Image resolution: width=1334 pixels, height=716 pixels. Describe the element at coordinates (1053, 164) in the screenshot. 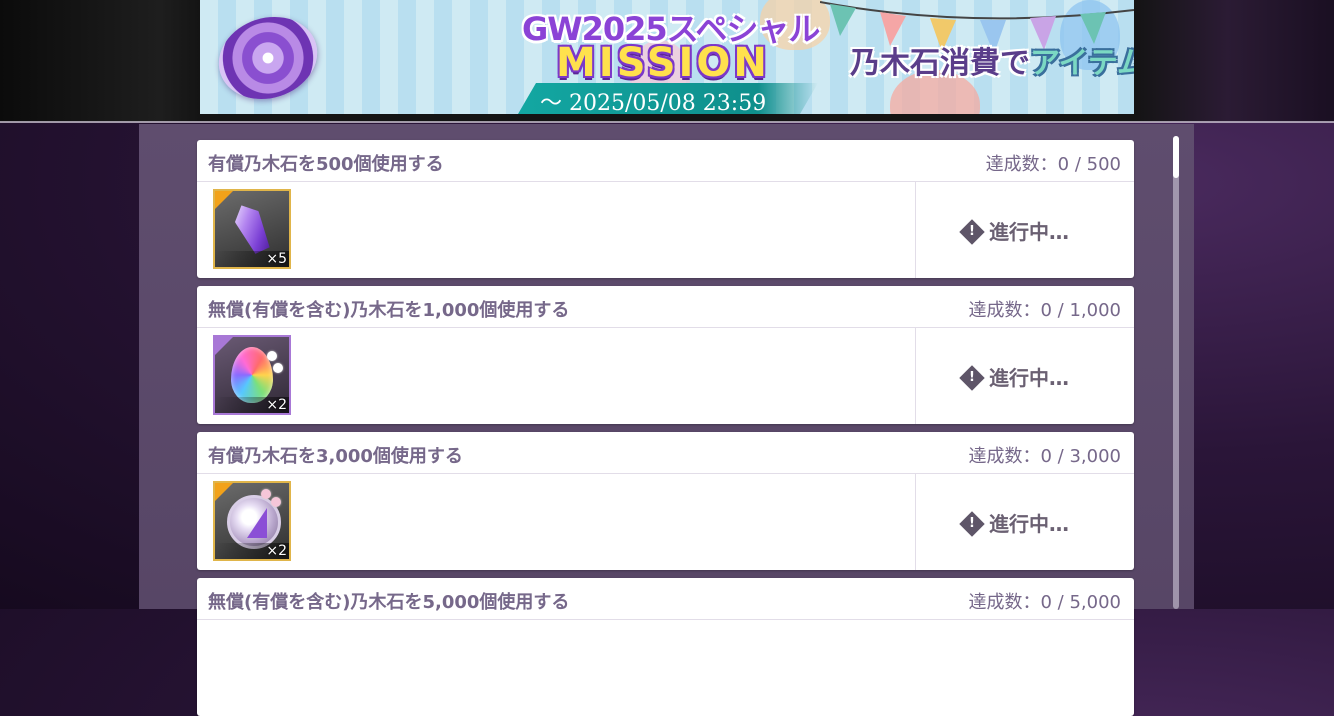

I see `mission-progress: 達成数：0 / 500` at that location.